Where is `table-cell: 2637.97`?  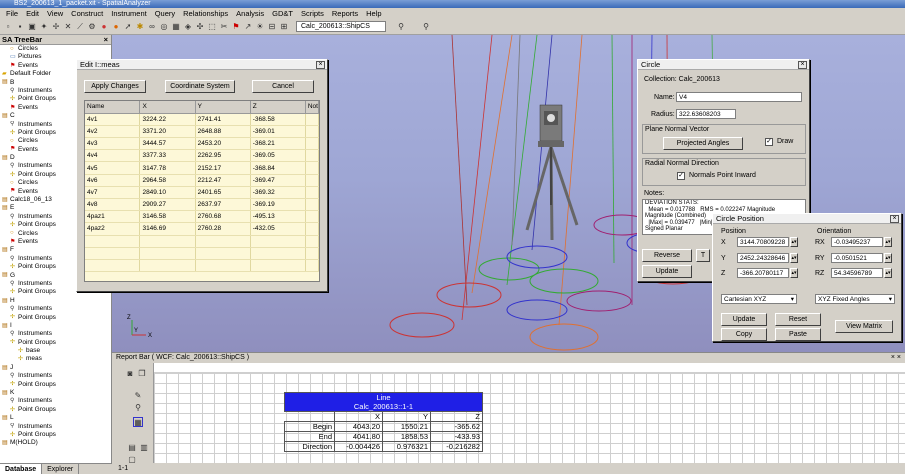
table-cell: 2637.97 is located at coordinates (223, 205).